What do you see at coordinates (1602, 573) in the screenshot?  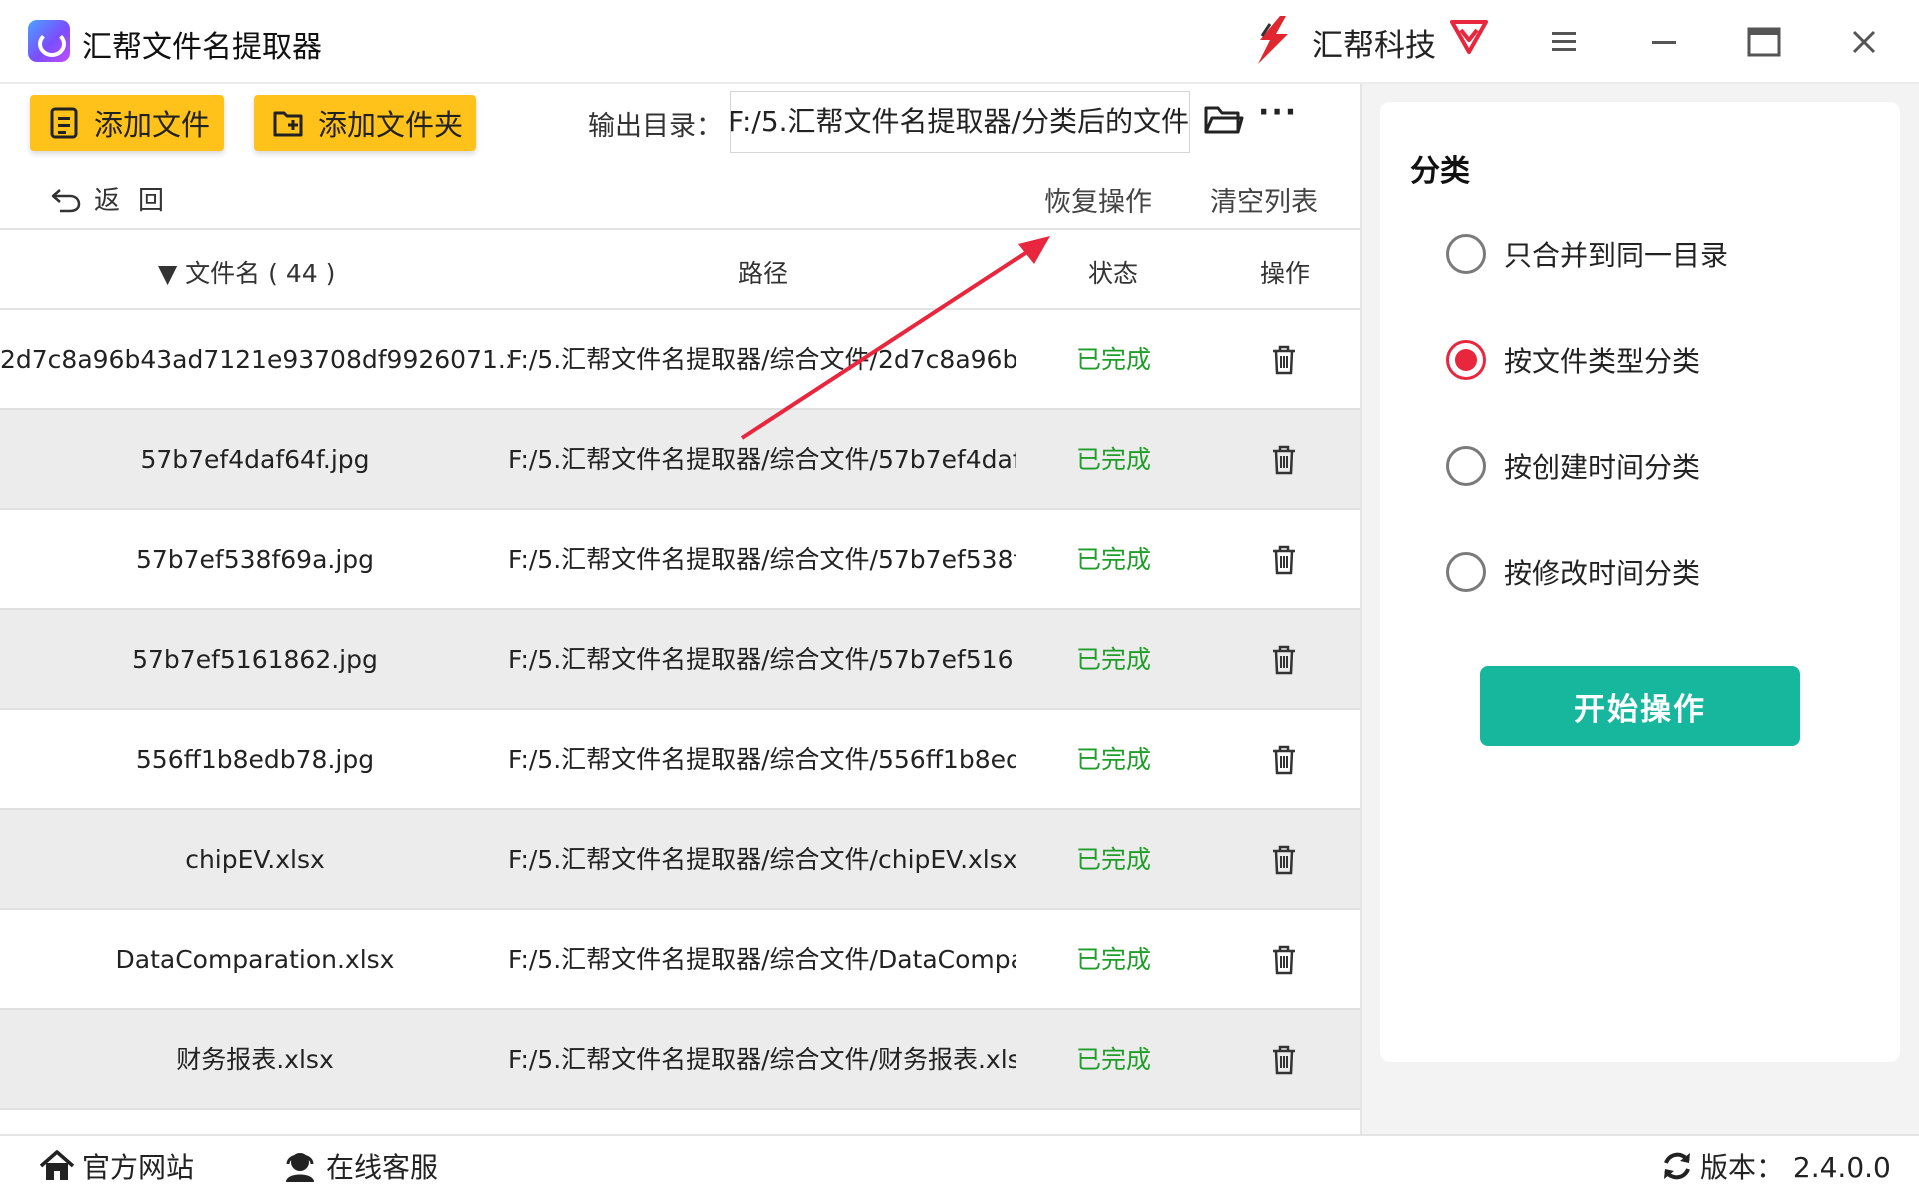 I see `classify-option-label: 按修改时间分类` at bounding box center [1602, 573].